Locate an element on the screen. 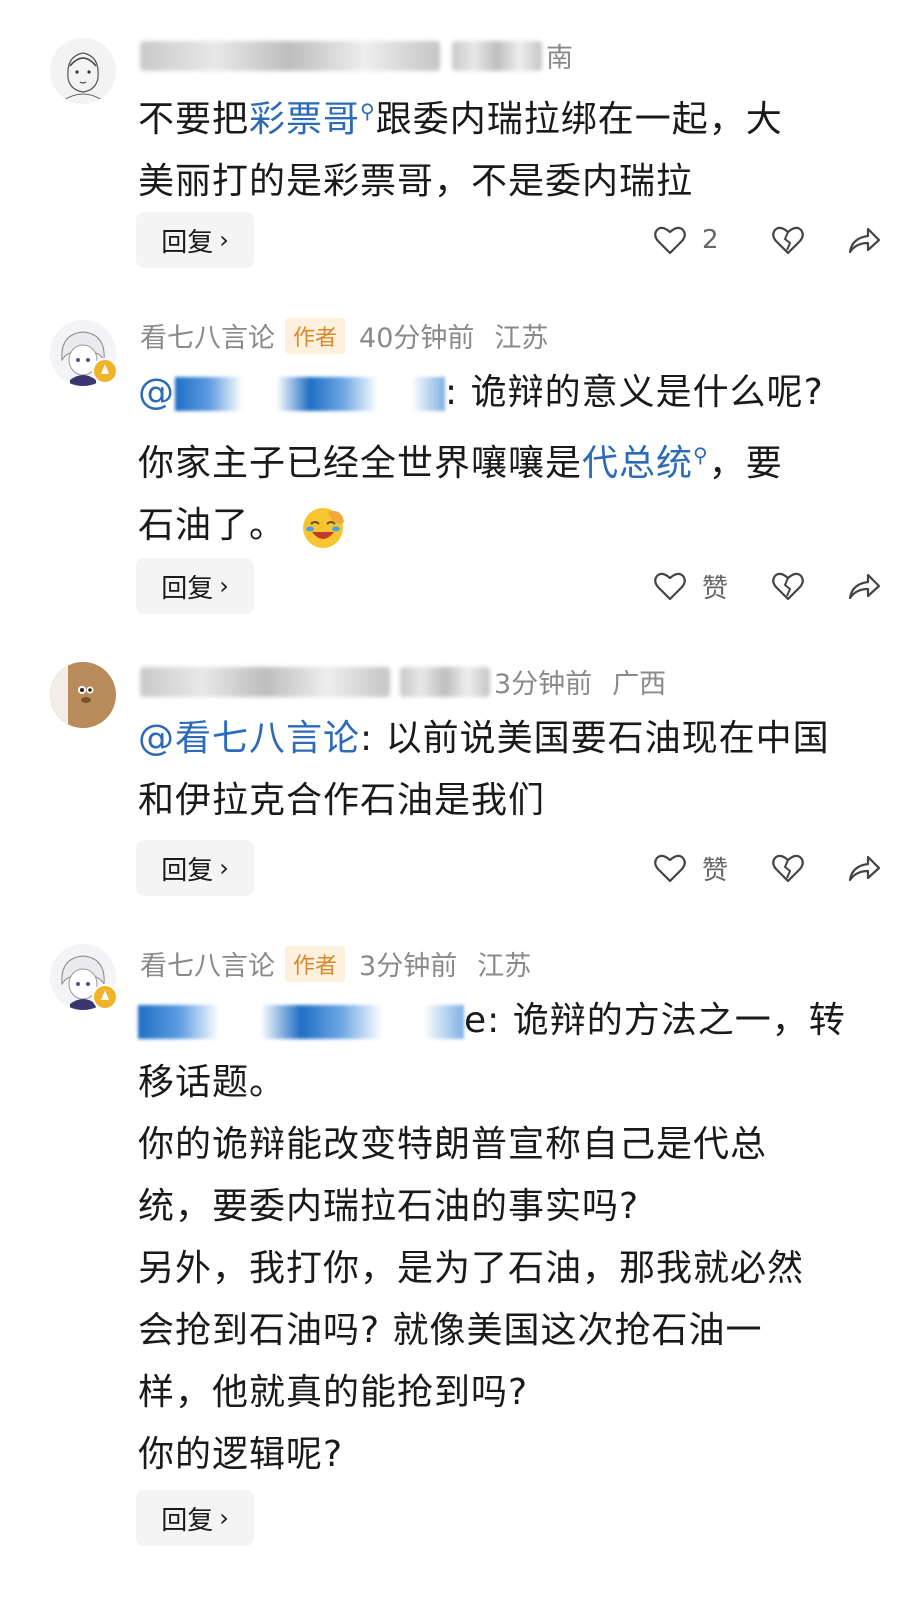 This screenshot has width=922, height=1616. avatar-sketch-girl is located at coordinates (83, 71).